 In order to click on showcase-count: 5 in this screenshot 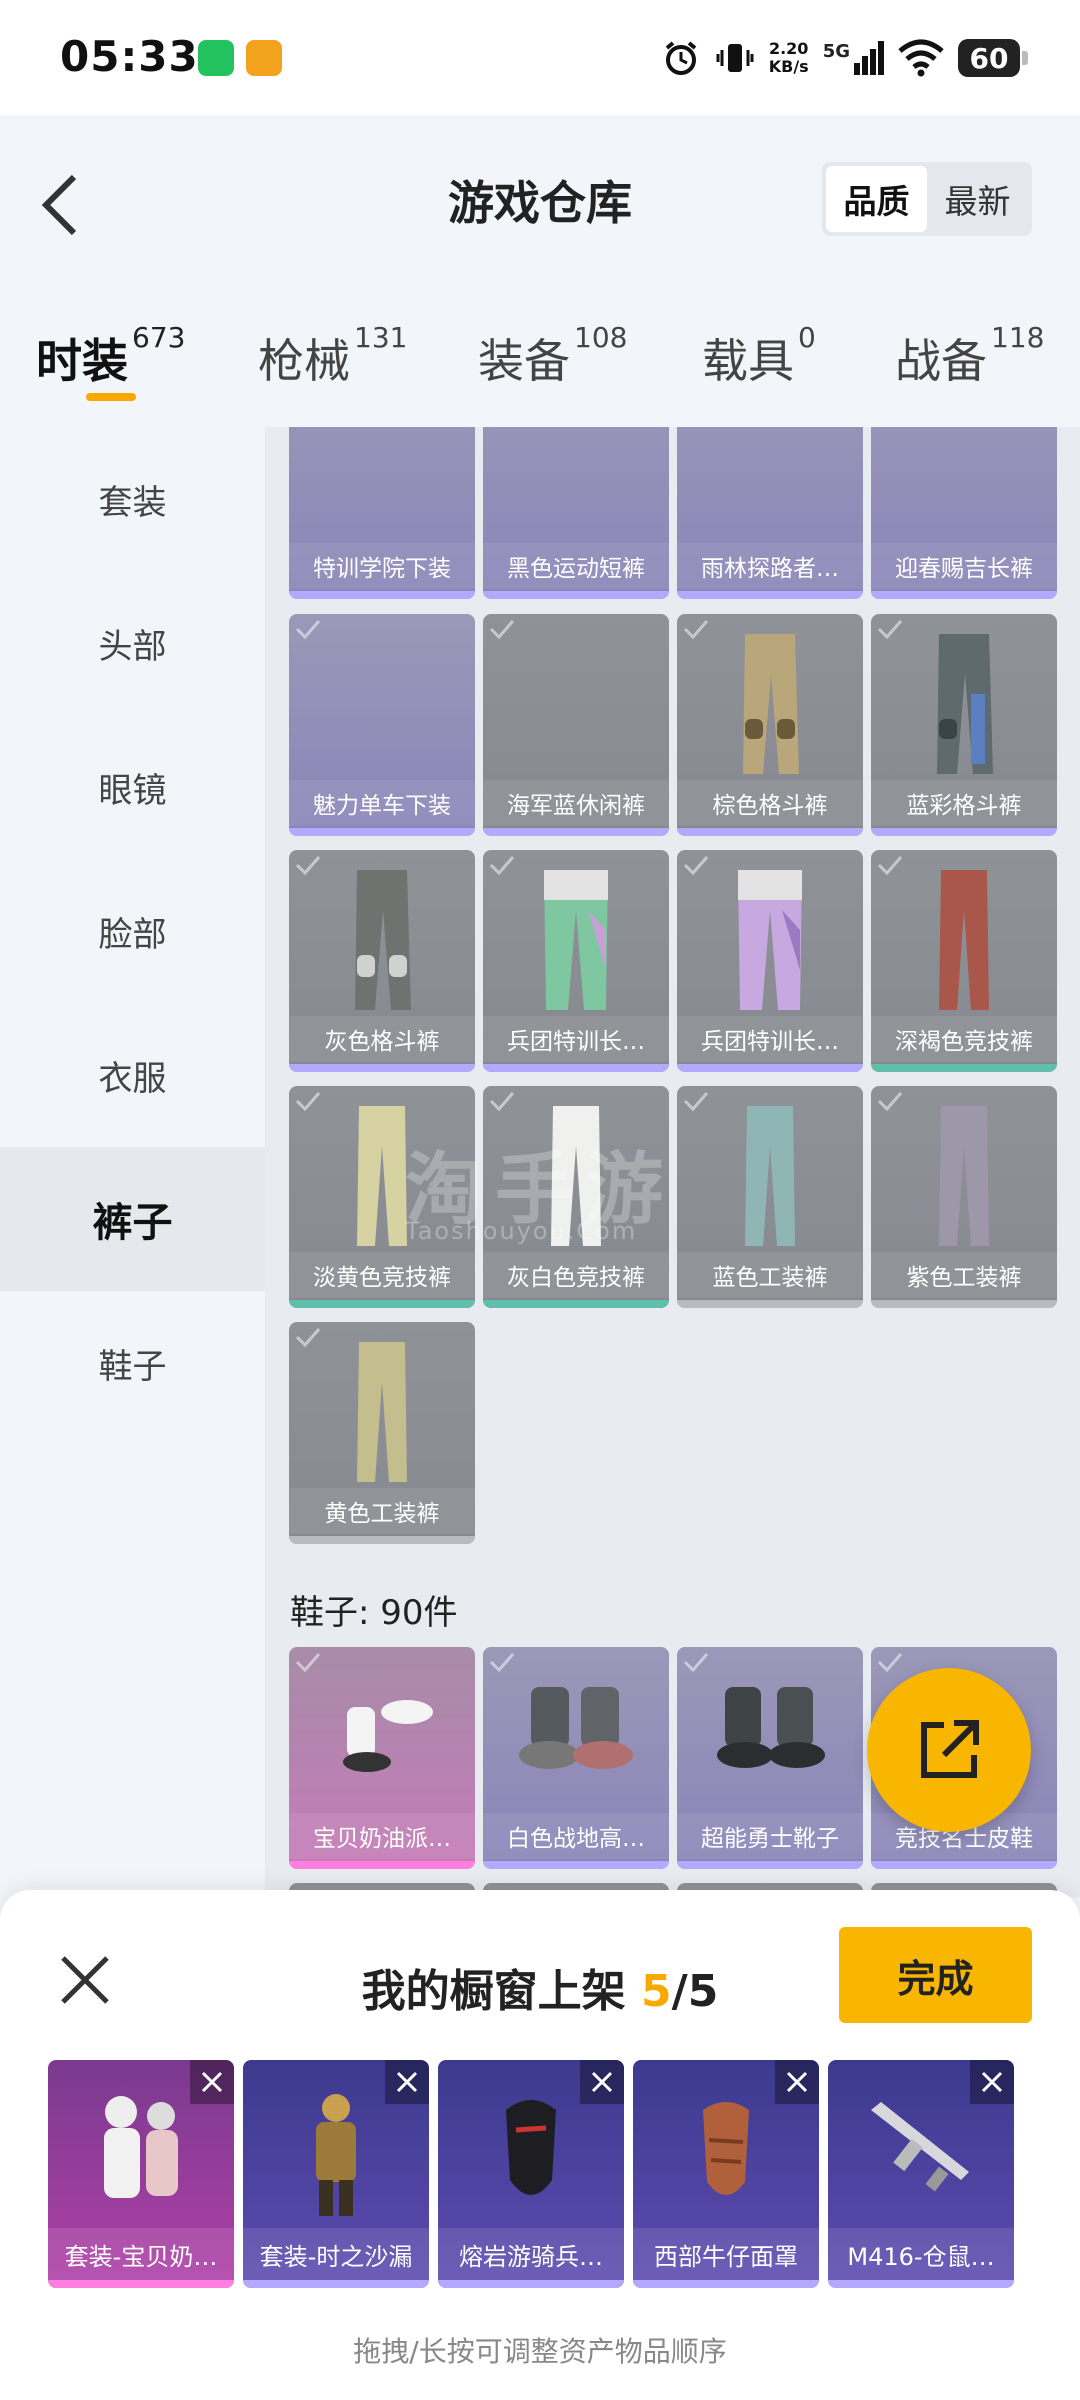, I will do `click(656, 1991)`.